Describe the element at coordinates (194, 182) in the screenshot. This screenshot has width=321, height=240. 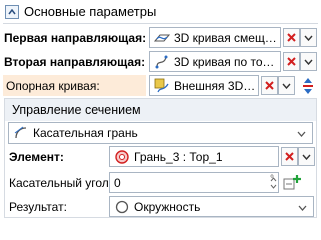
I see `tangent-angle-input: 0 °` at that location.